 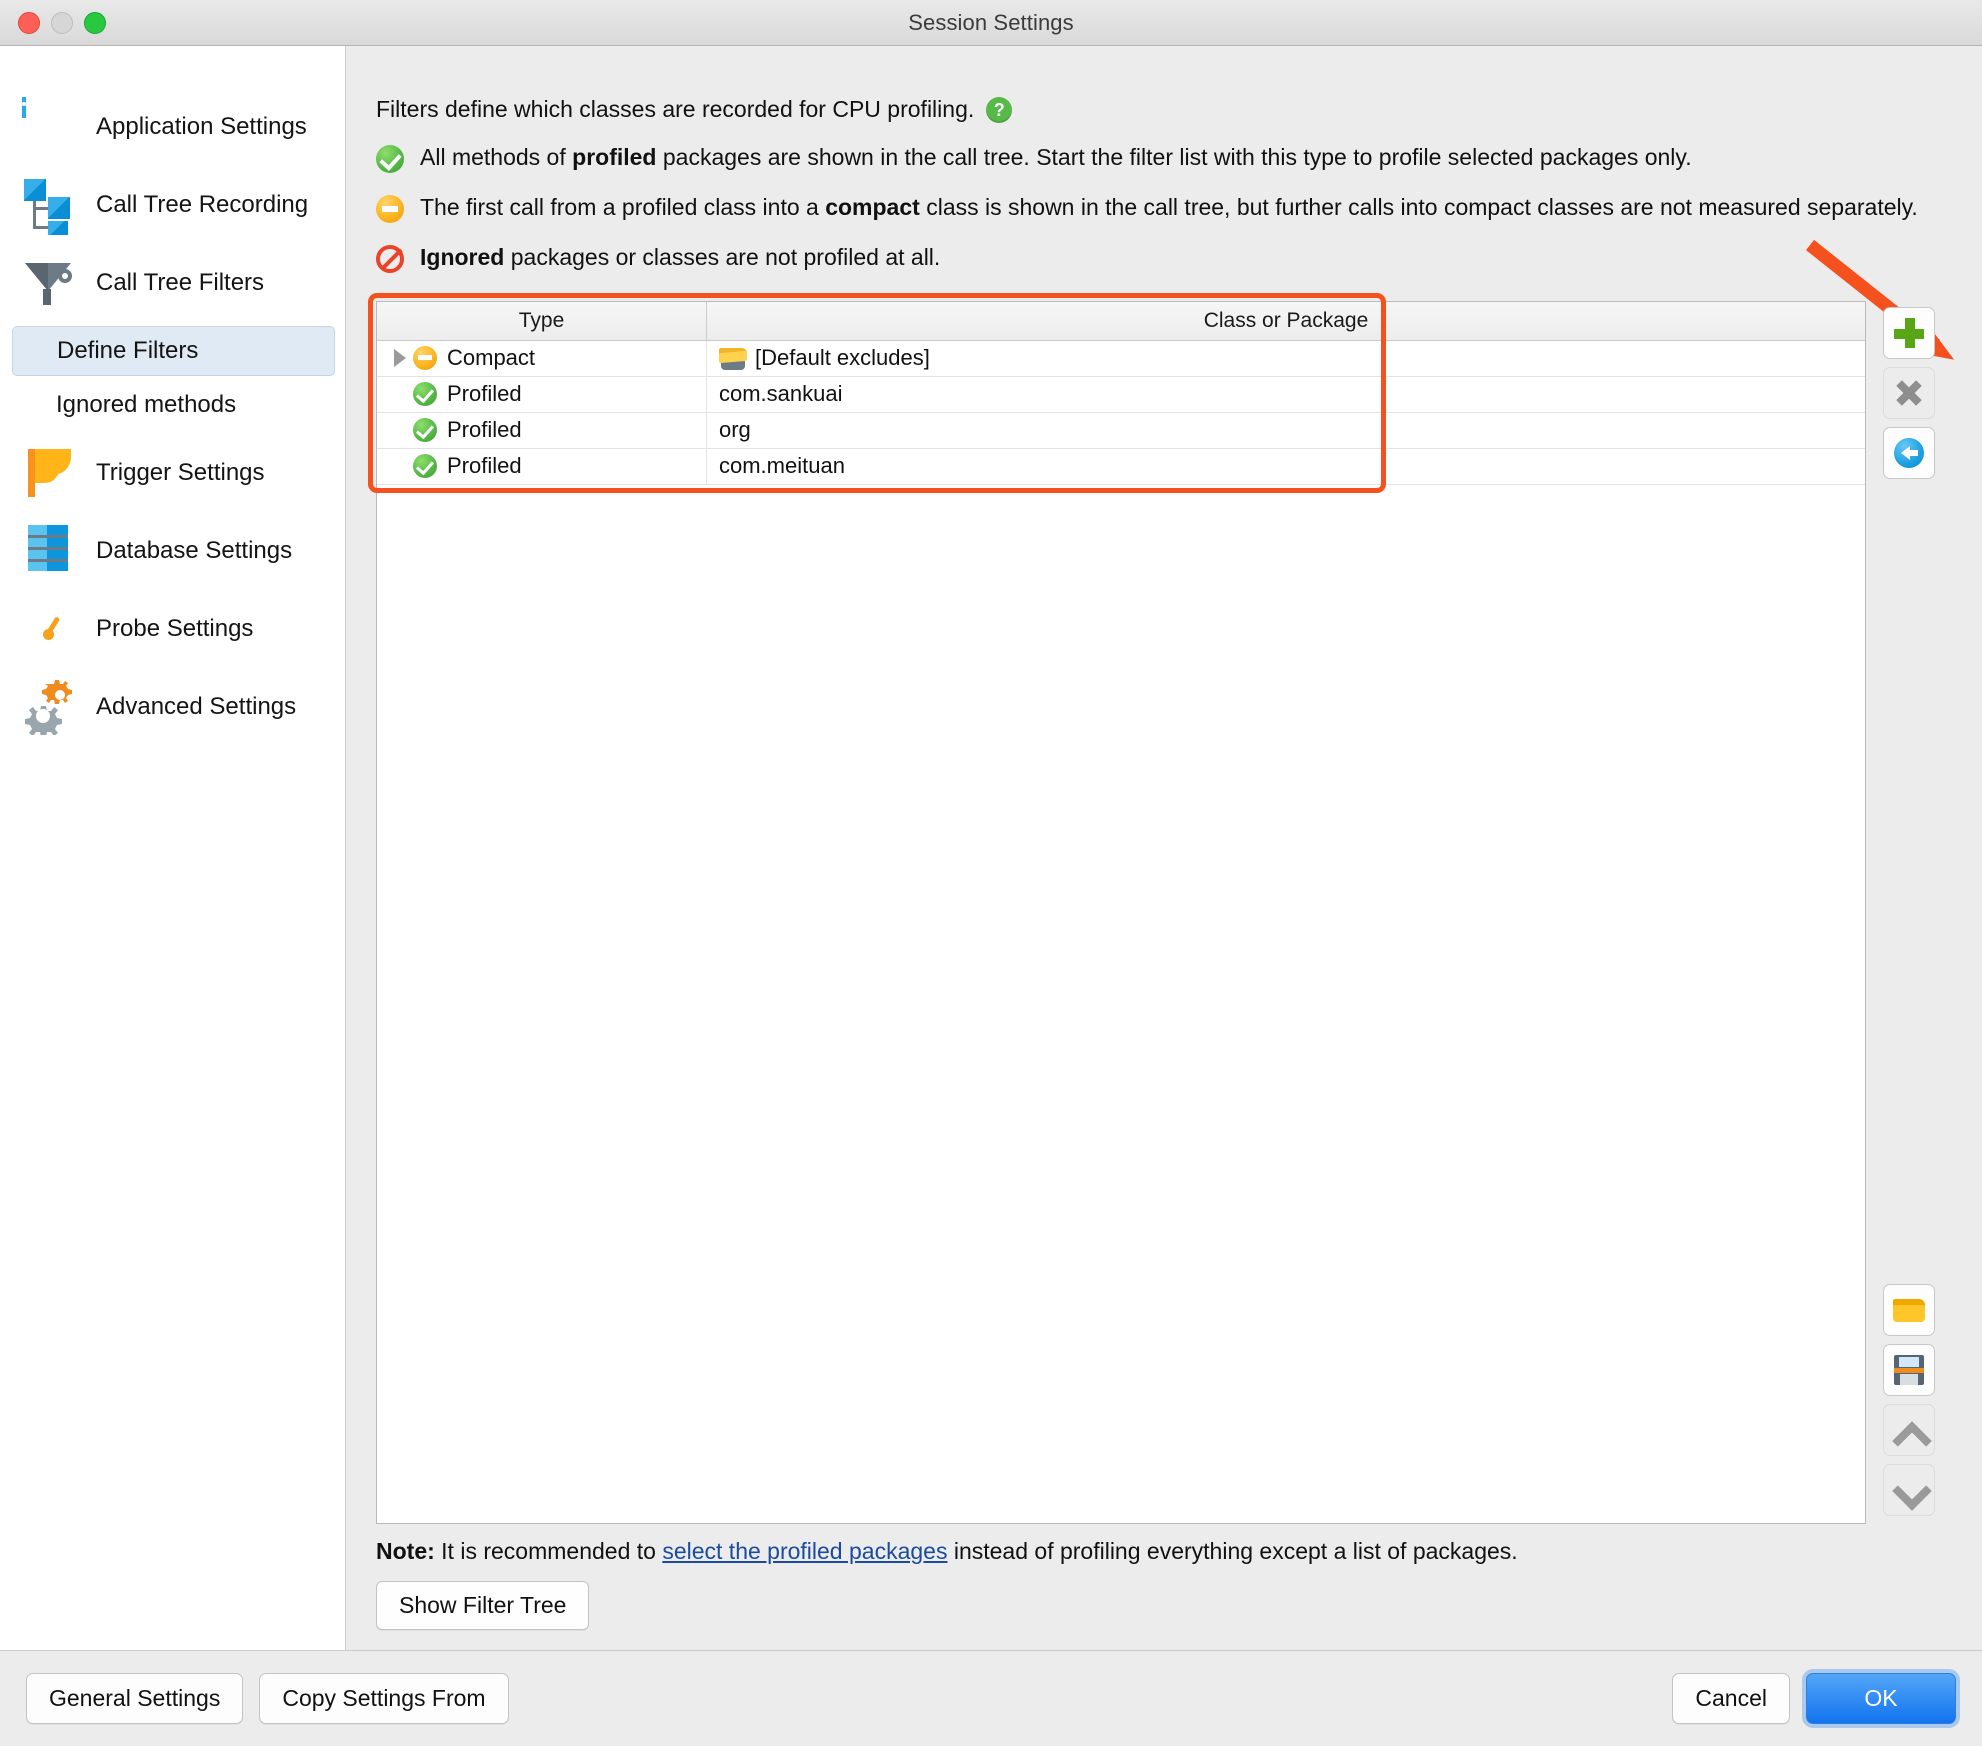 I want to click on table-row: Profiled com.sankuai, so click(x=1121, y=394).